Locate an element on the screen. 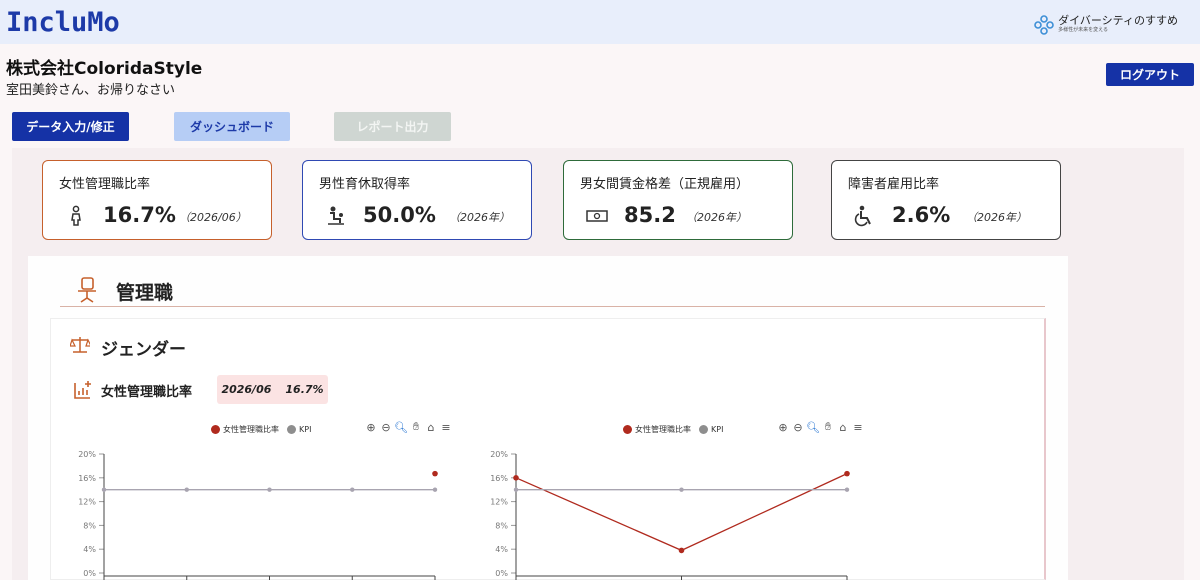 Image resolution: width=1200 pixels, height=580 pixels. kpi-card-paternity-leave: 男性育休取得率 50.0% （2026年） is located at coordinates (417, 200).